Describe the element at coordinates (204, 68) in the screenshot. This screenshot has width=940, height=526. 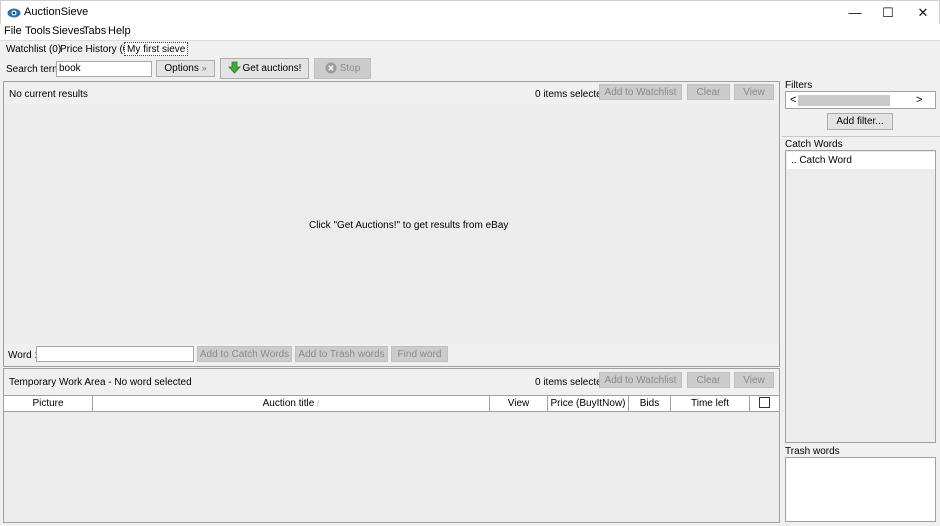
I see `chevron-down-icon: »` at that location.